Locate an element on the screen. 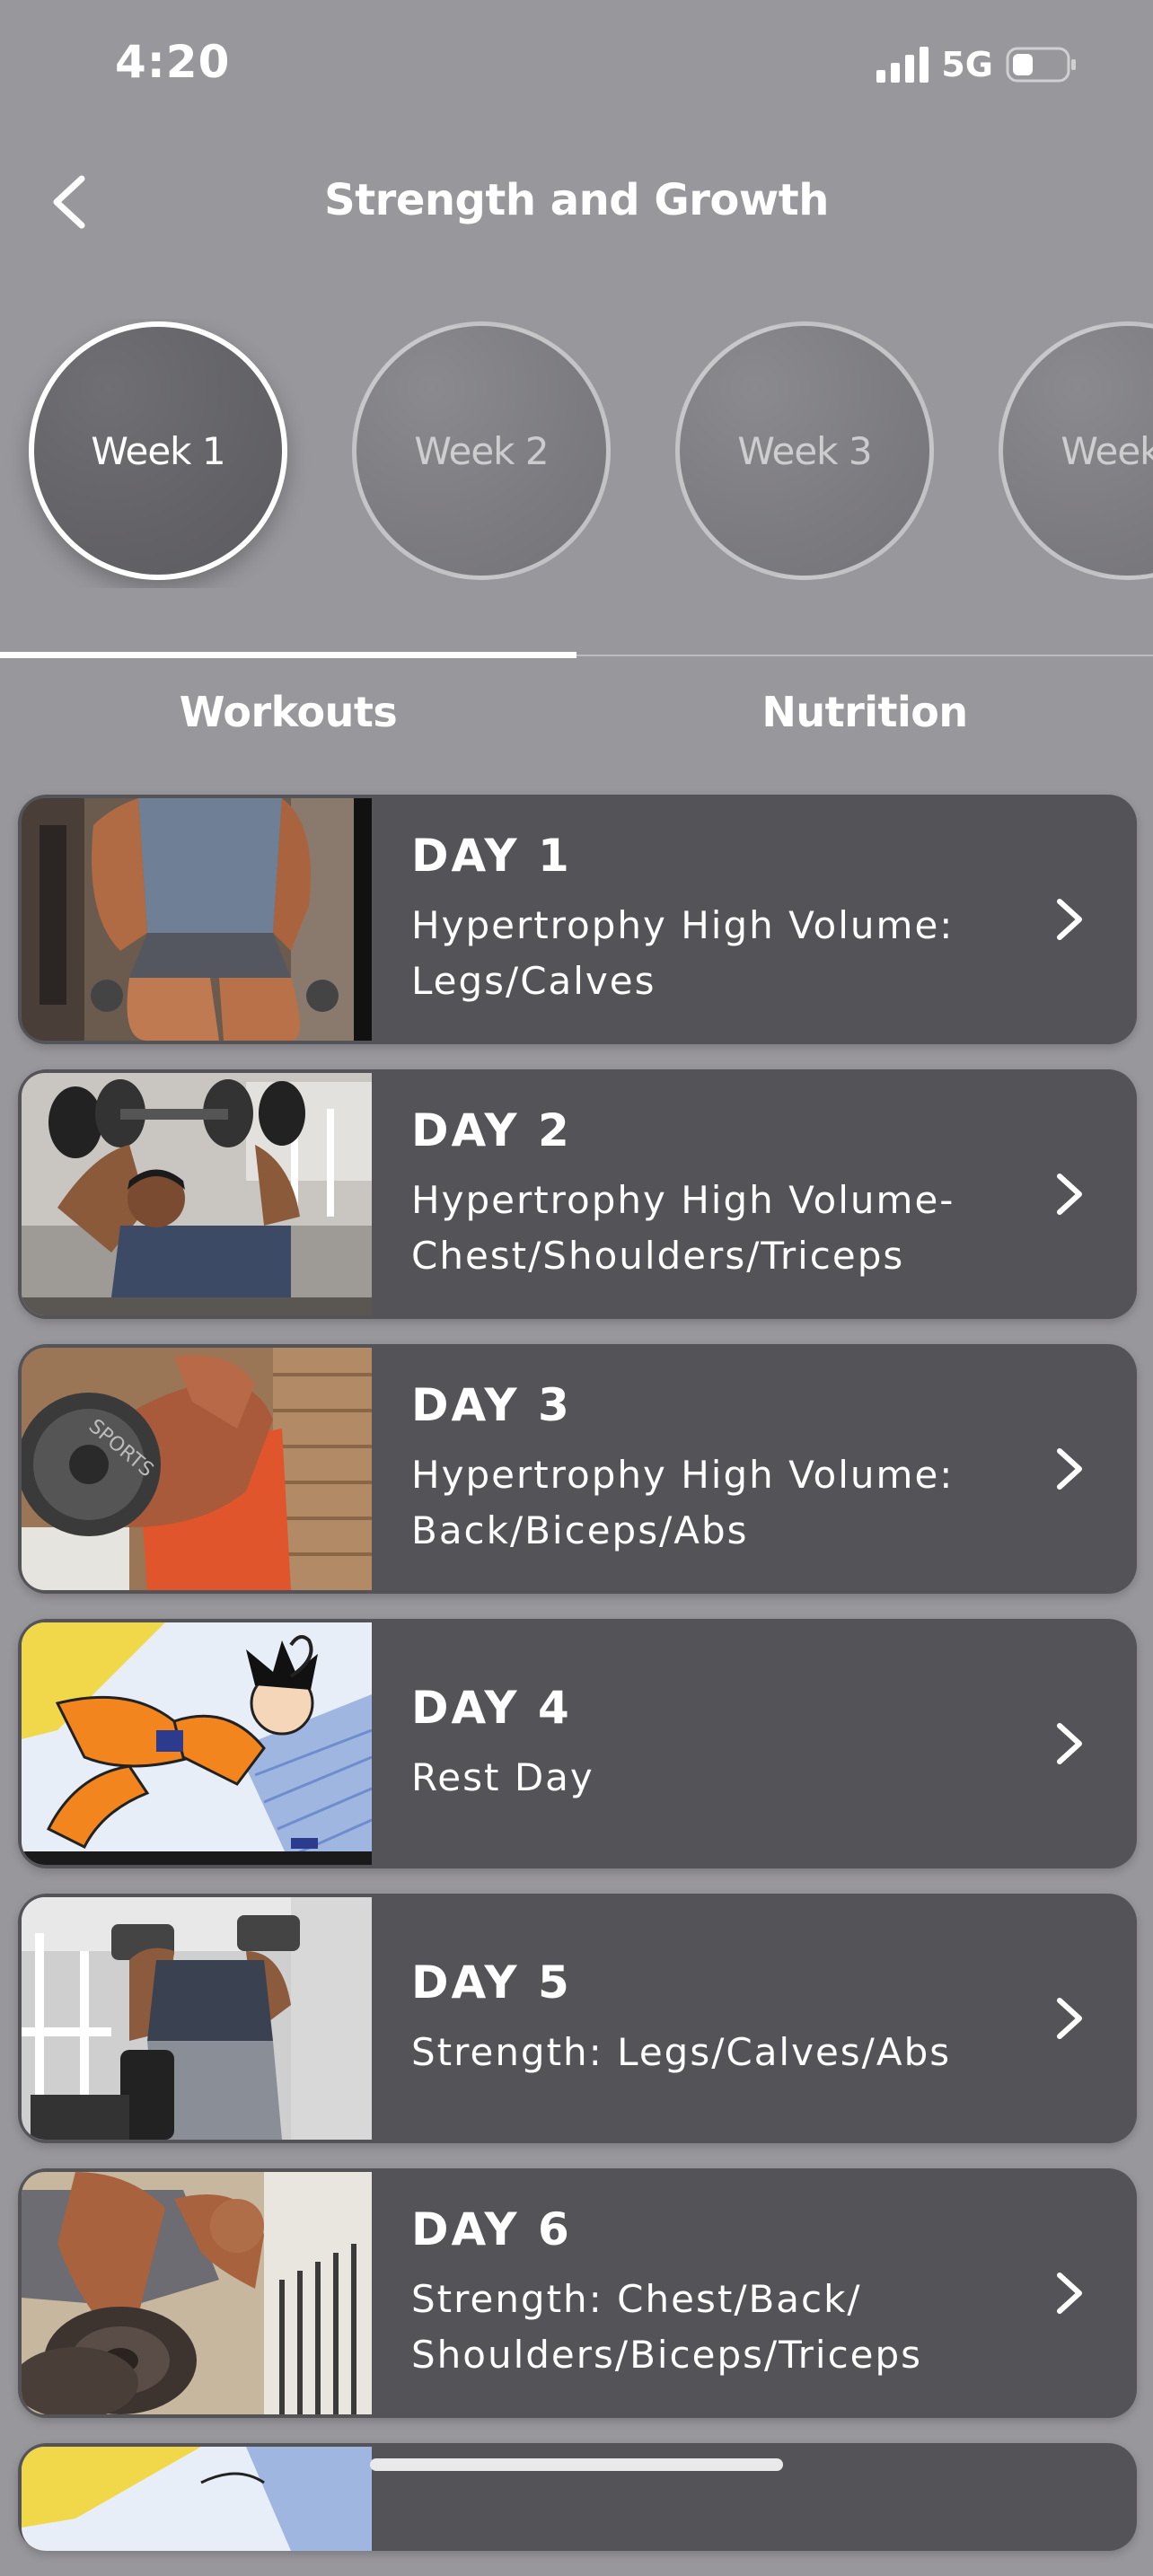 The height and width of the screenshot is (2576, 1153). week-label: Week 2 is located at coordinates (481, 450).